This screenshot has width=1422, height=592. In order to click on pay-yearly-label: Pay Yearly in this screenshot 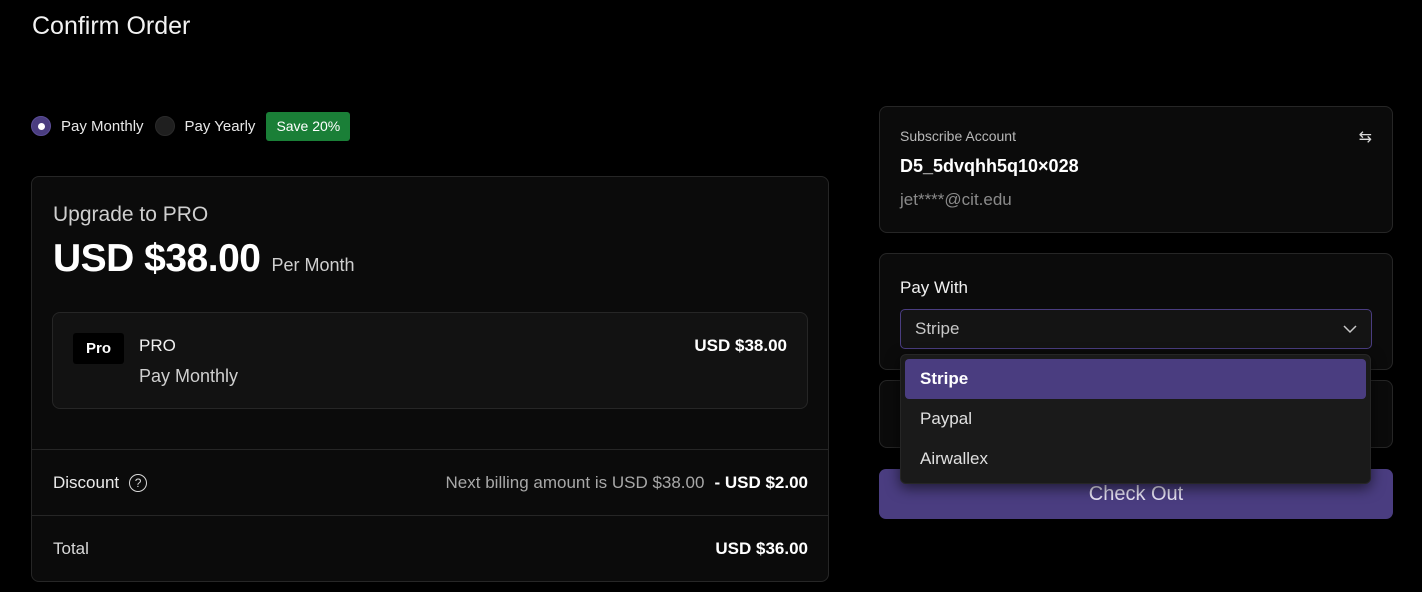, I will do `click(220, 126)`.